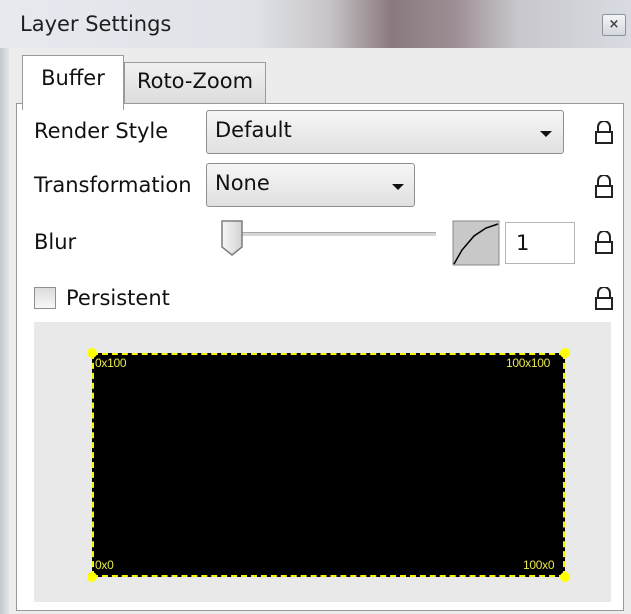 The width and height of the screenshot is (631, 614). I want to click on title-bar: Layer Settings ×, so click(315, 24).